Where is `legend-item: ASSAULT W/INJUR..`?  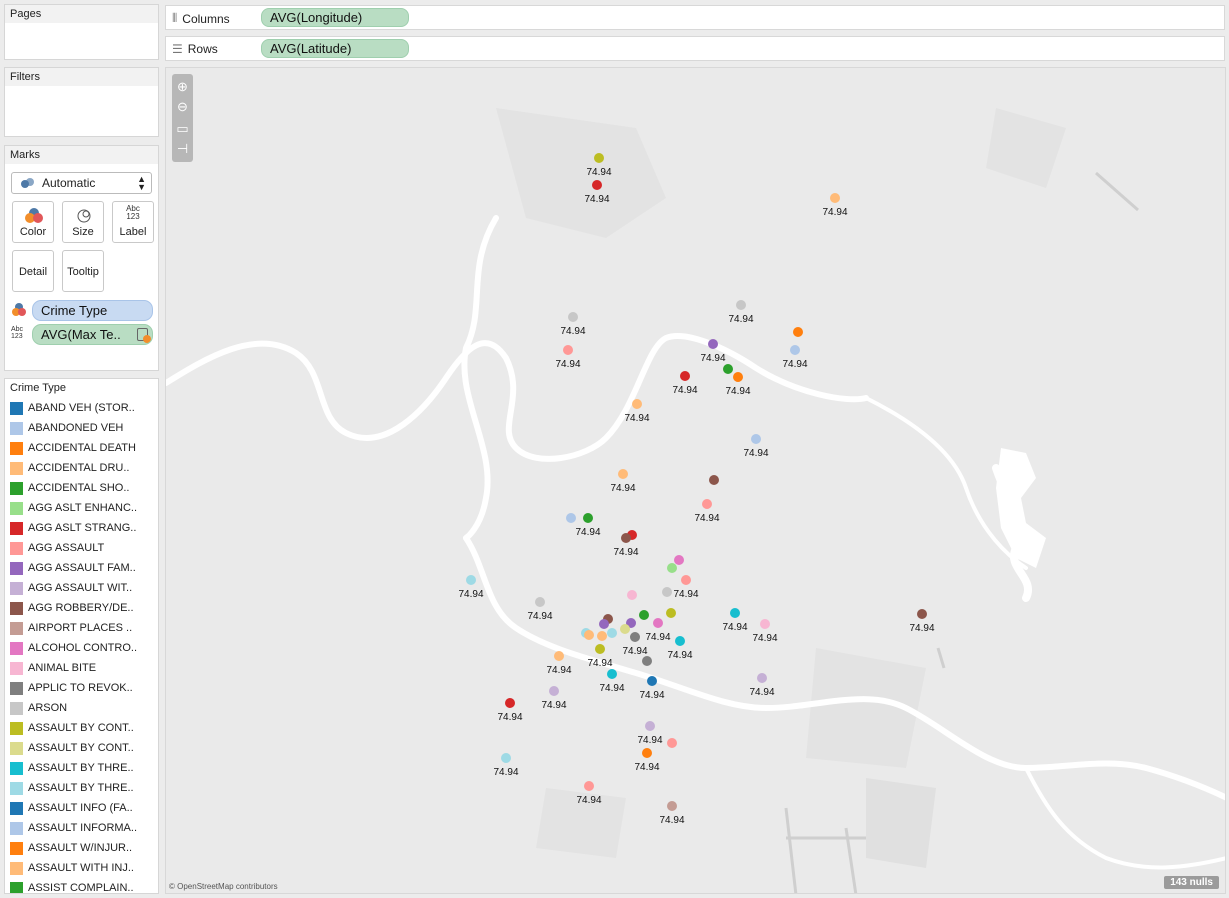 legend-item: ASSAULT W/INJUR.. is located at coordinates (84, 848).